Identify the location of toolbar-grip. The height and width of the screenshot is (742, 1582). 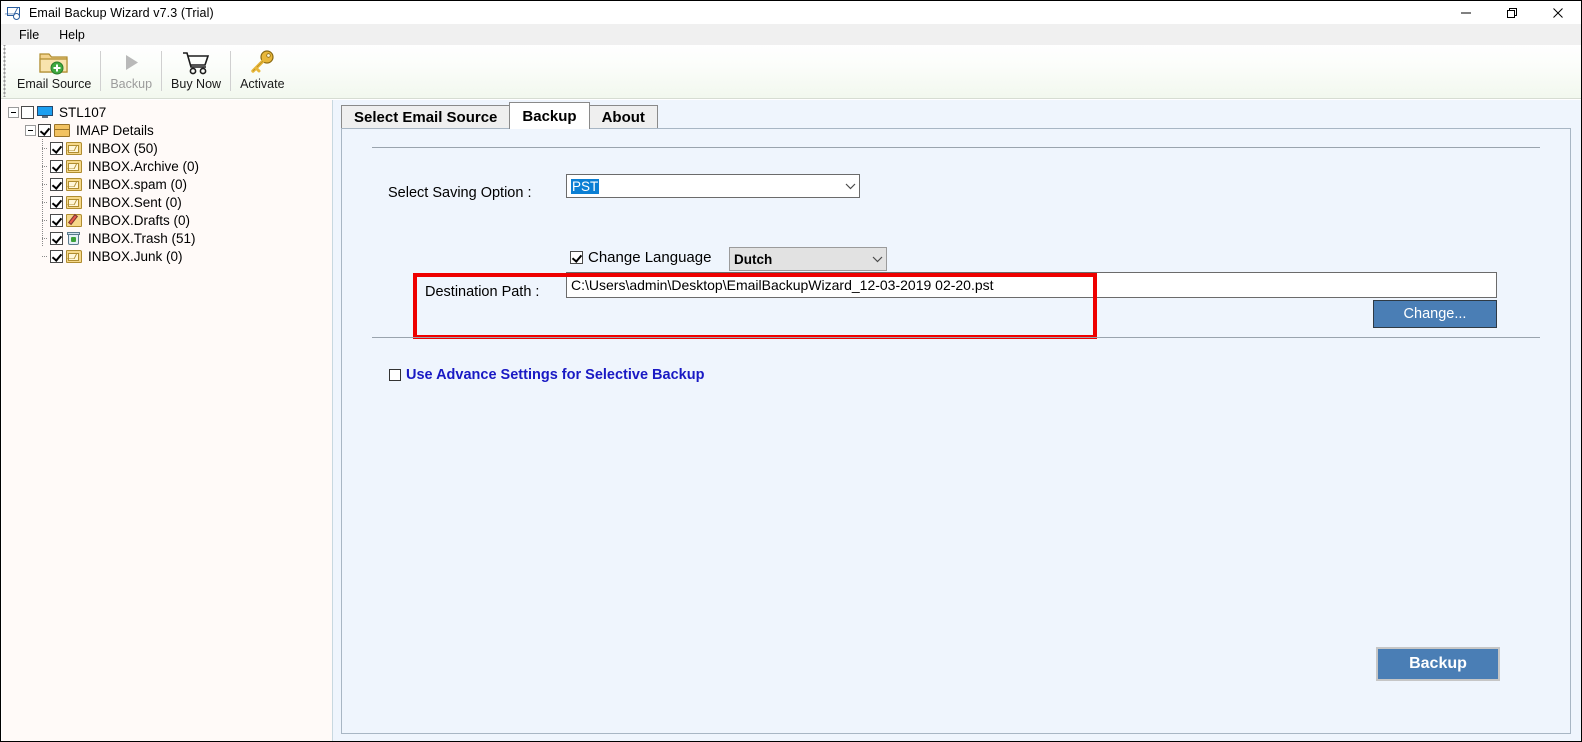
(4, 71).